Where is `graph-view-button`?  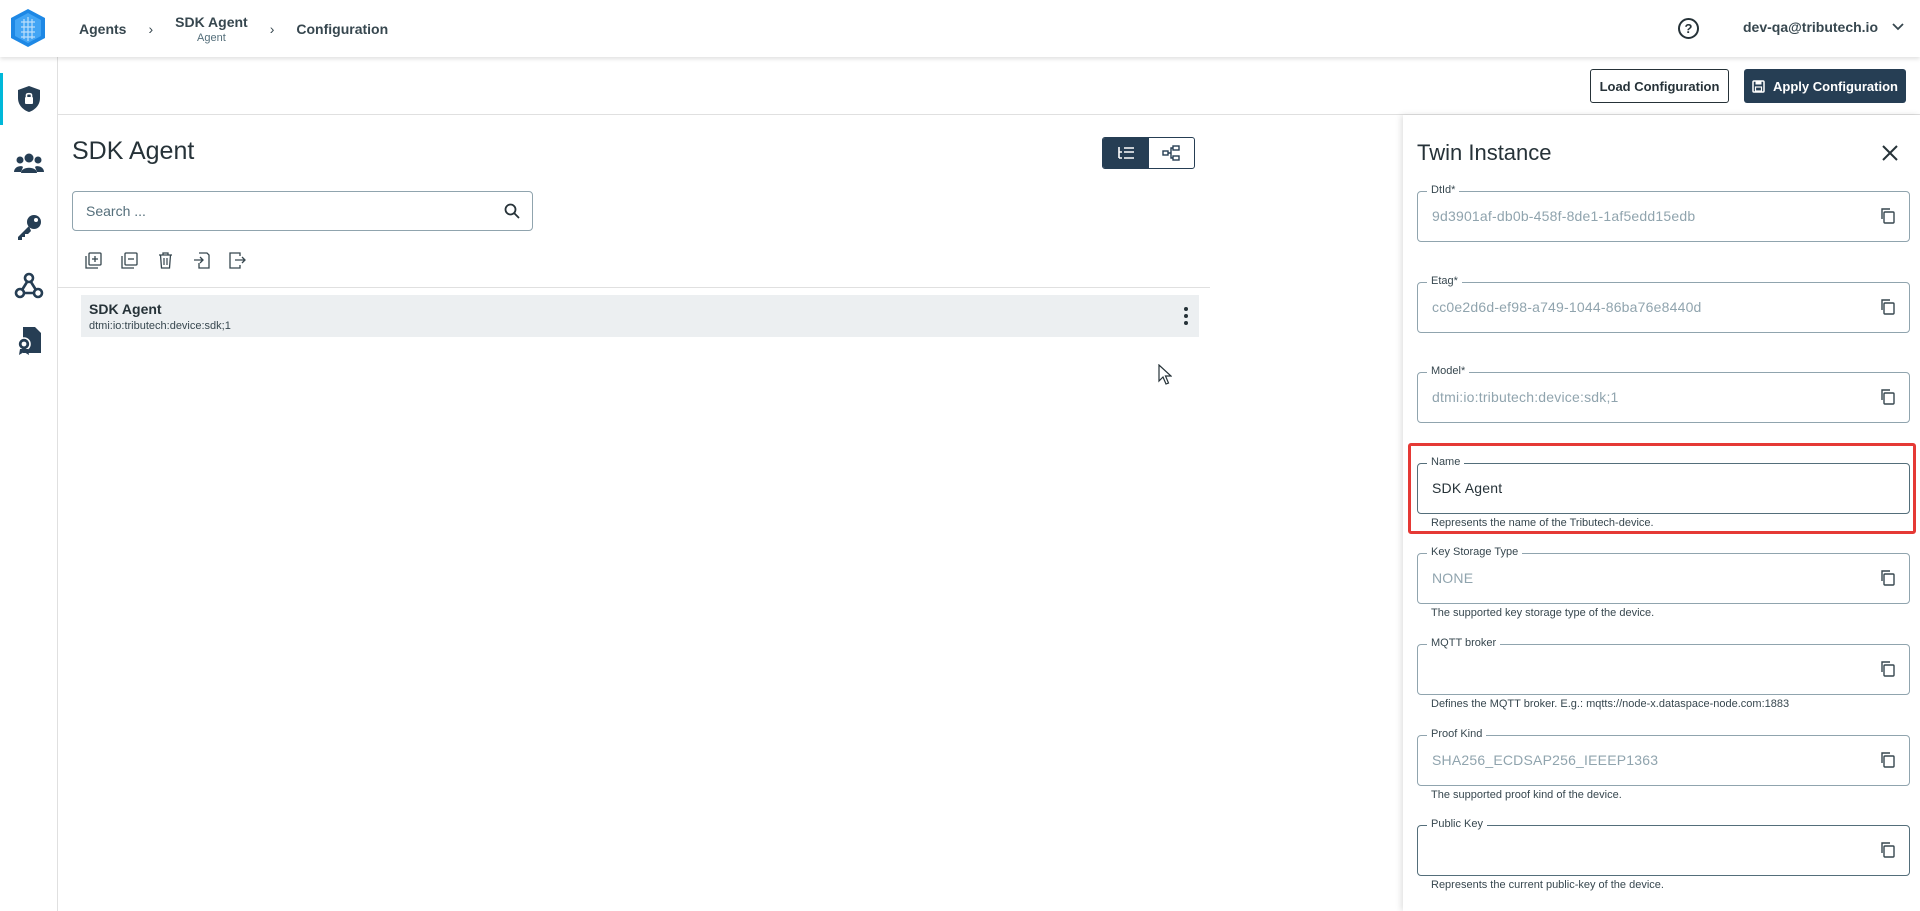
graph-view-button is located at coordinates (1172, 153).